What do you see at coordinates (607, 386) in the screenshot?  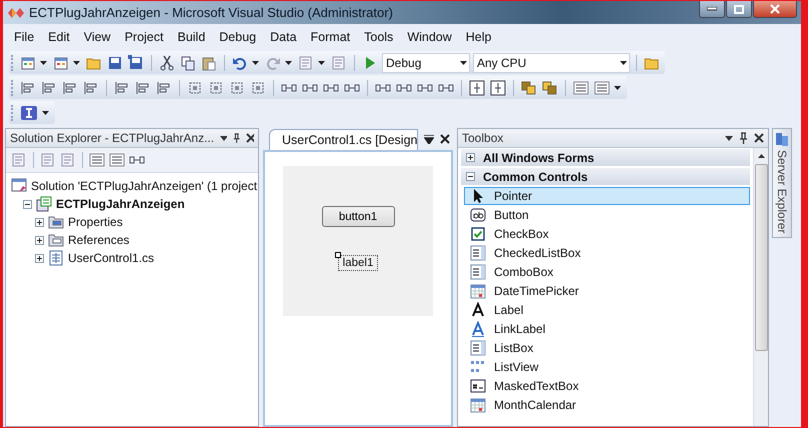 I see `toolbox-item: MaskedTextBox` at bounding box center [607, 386].